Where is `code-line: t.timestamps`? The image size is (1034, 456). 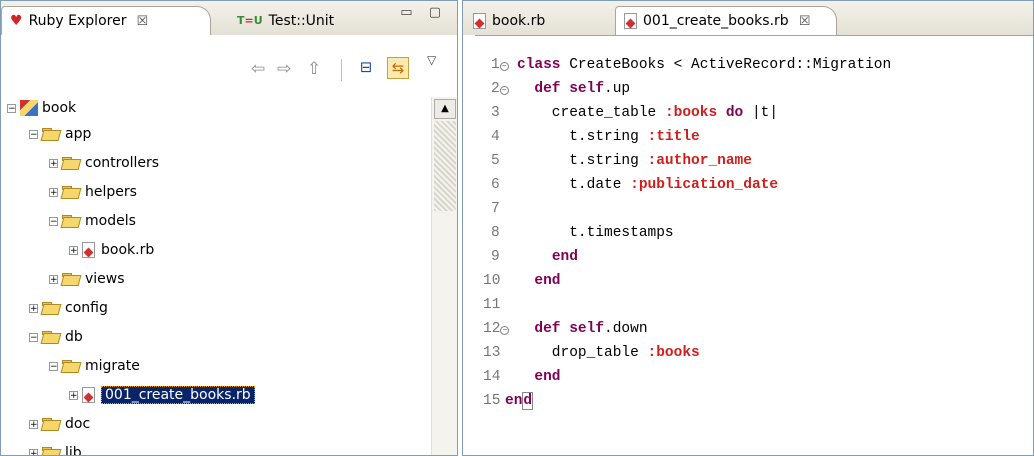 code-line: t.timestamps is located at coordinates (595, 233).